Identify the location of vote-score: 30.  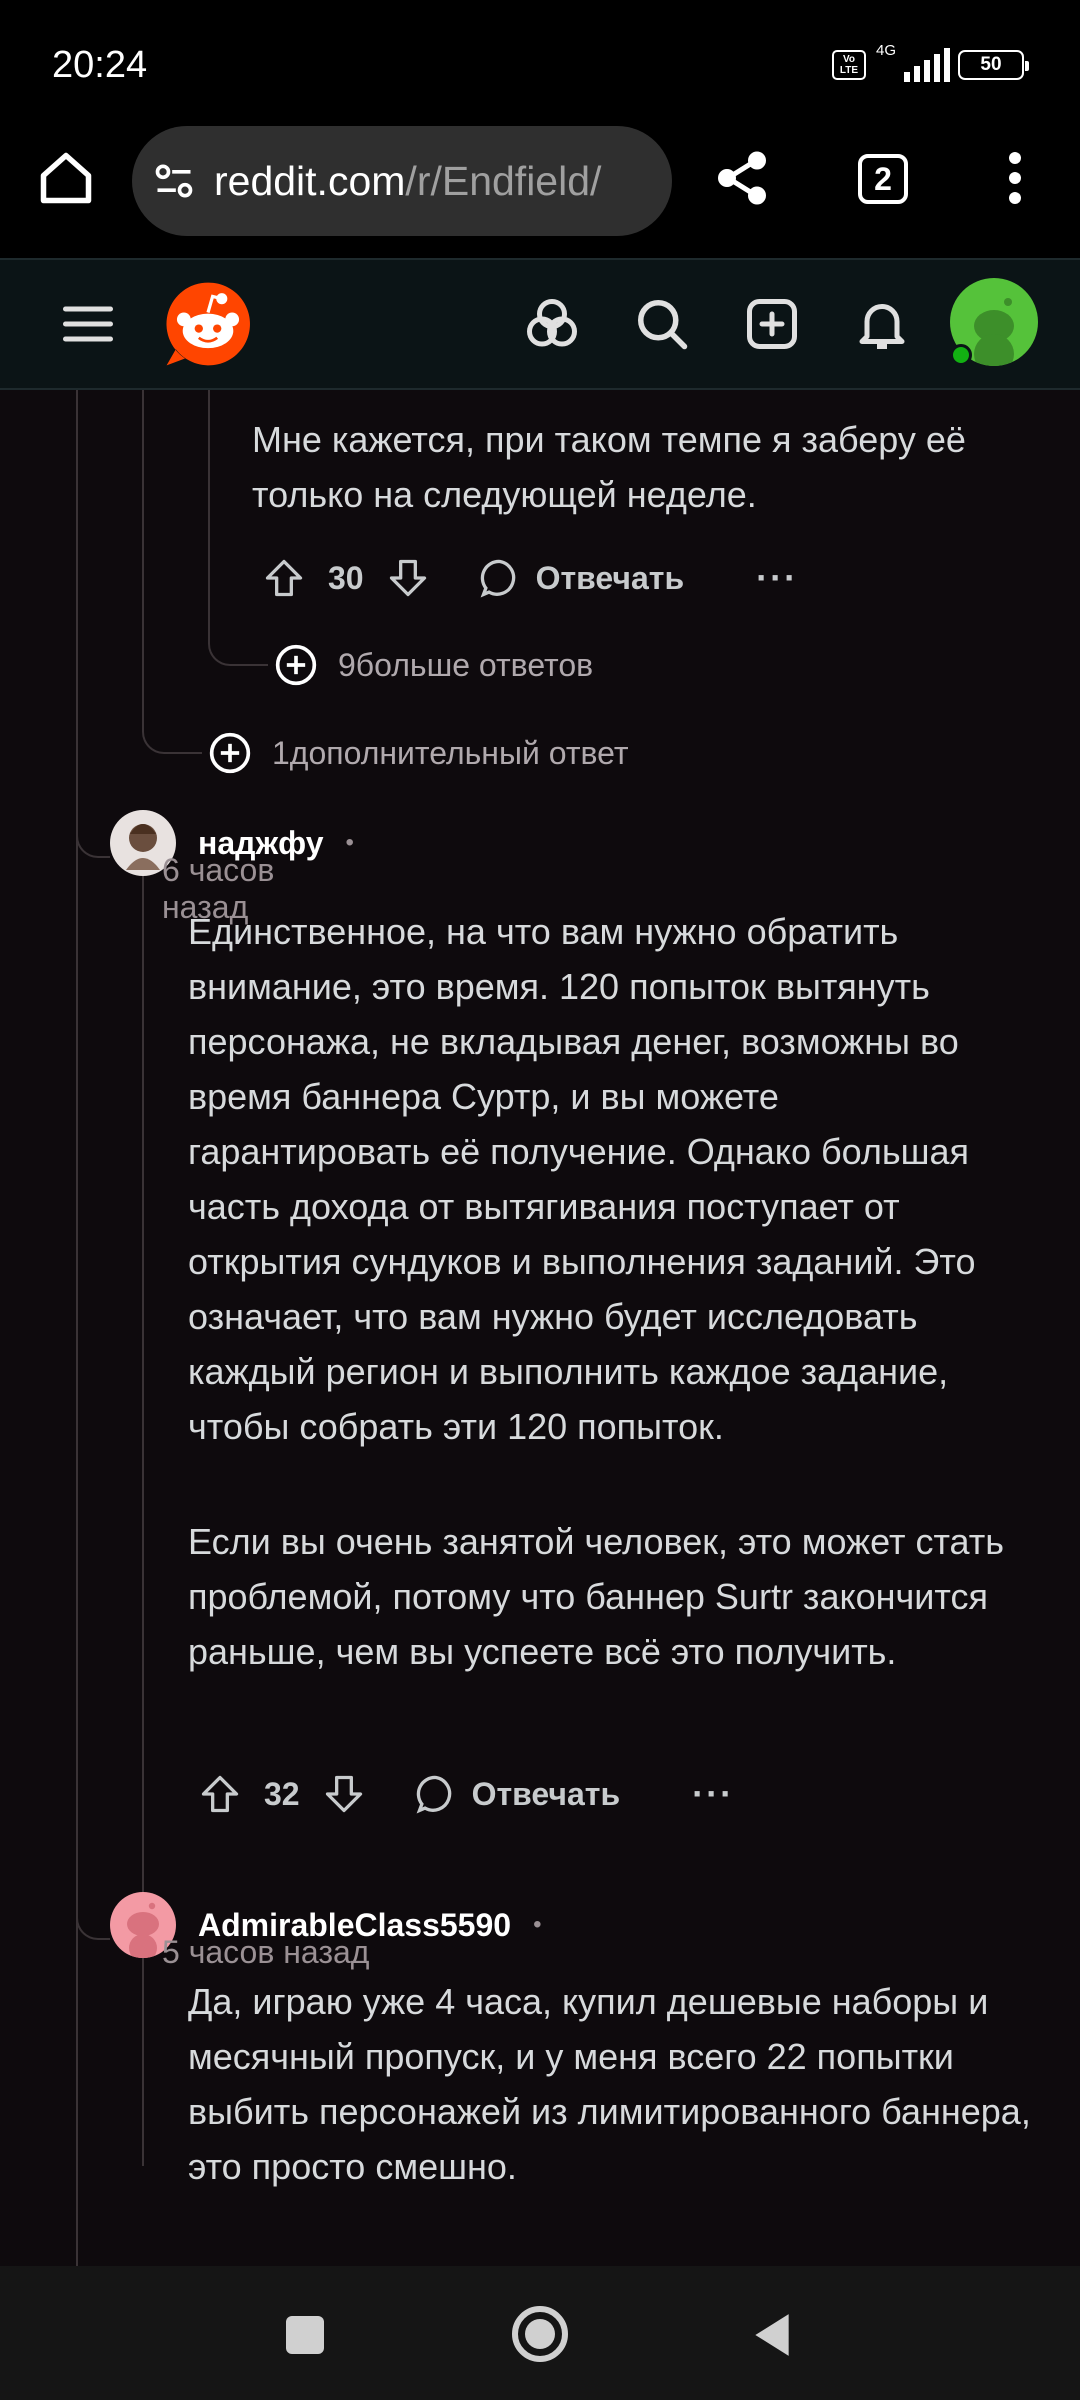
(346, 577).